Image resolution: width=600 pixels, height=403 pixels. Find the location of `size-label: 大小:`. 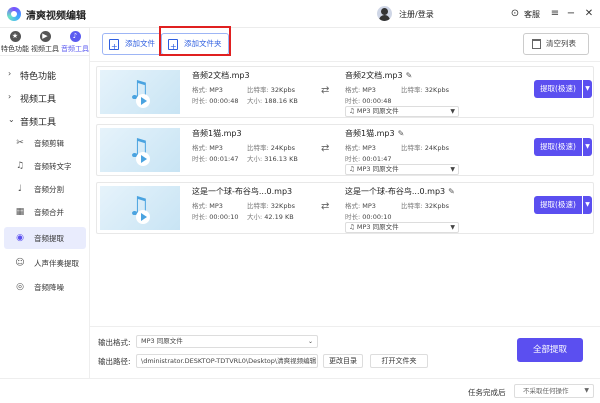

size-label: 大小: is located at coordinates (255, 101).